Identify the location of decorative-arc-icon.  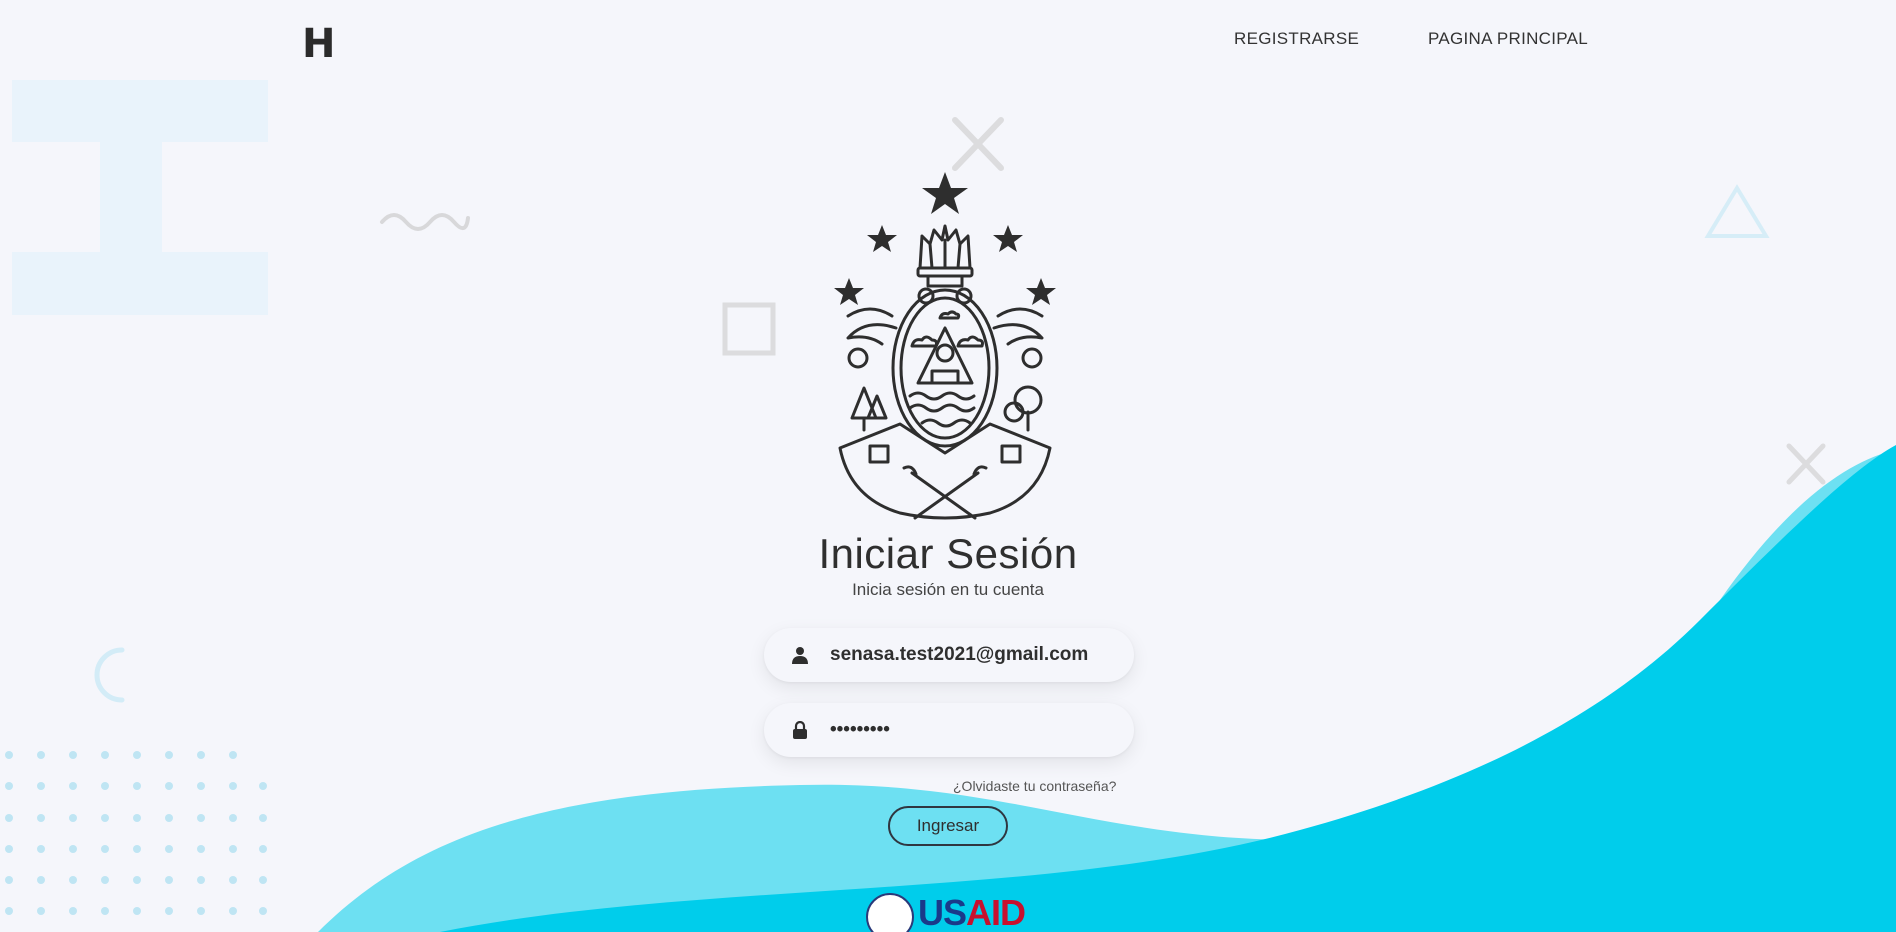
(109, 675).